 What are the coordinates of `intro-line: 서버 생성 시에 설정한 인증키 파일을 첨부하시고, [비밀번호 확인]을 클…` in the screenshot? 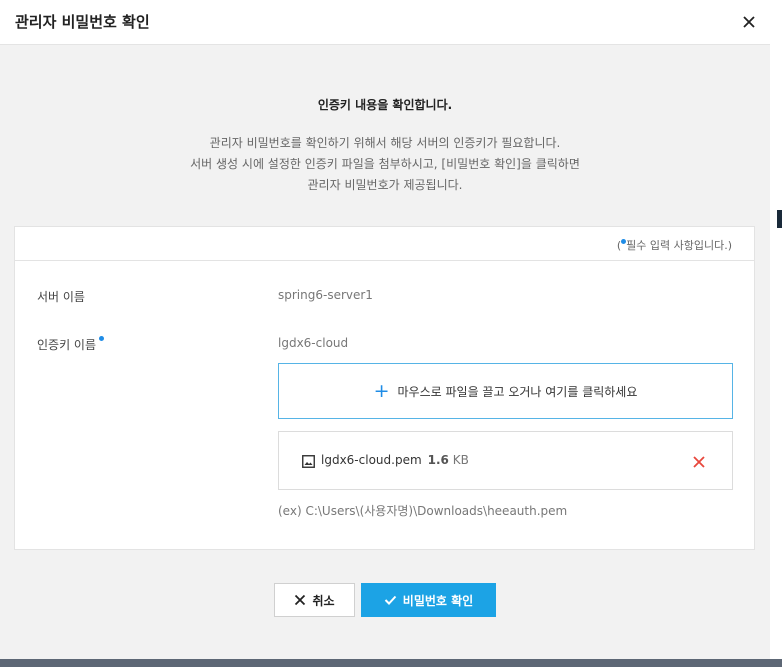 It's located at (385, 164).